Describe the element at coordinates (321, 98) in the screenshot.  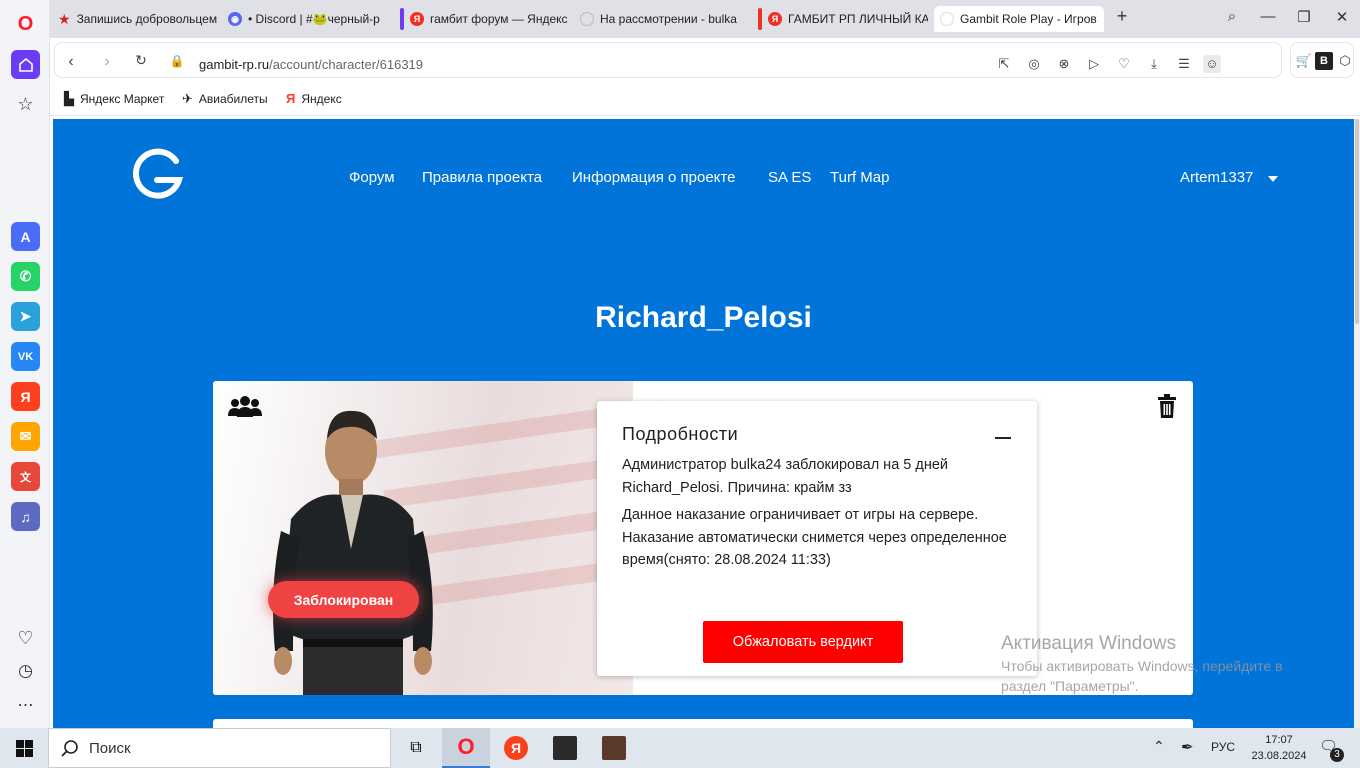
I see `bookmark-label: Яндекс` at that location.